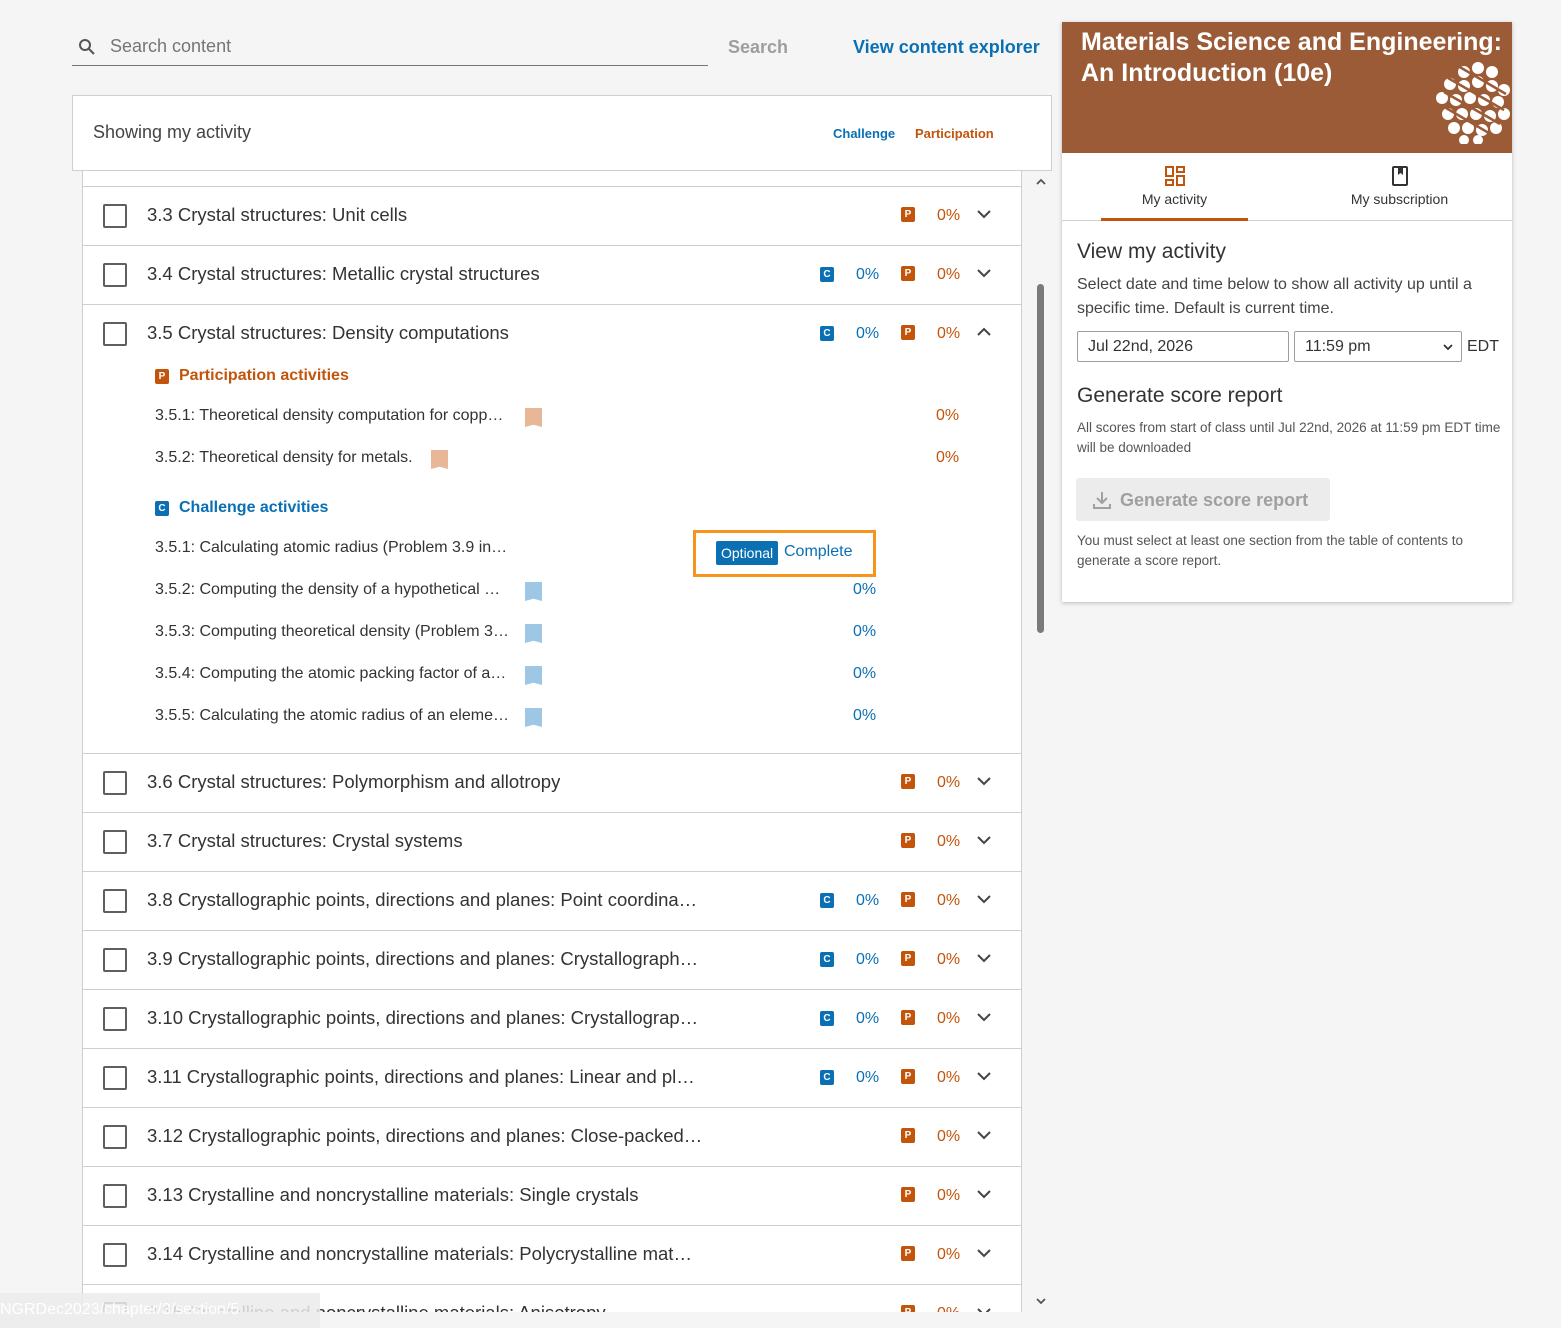 This screenshot has height=1328, width=1561. Describe the element at coordinates (284, 458) in the screenshot. I see `participation-activity-link: 3.5.2: Theoretical density for metals.` at that location.